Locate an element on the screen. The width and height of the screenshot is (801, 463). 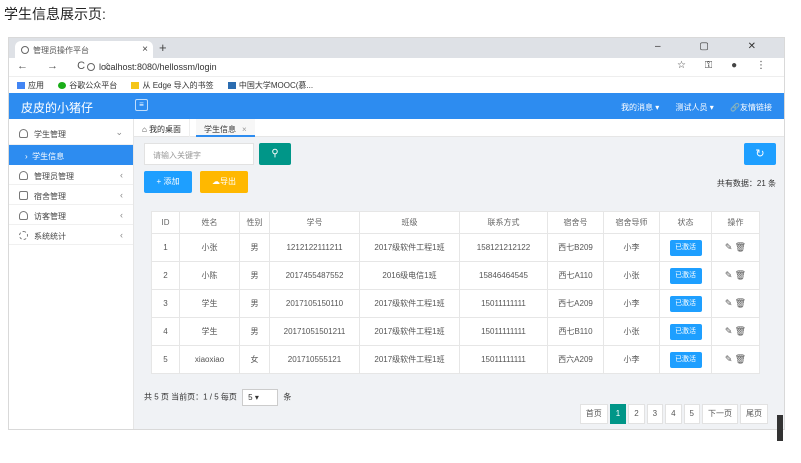
cell-actions: ✎ 🗑 is located at coordinates (735, 303).